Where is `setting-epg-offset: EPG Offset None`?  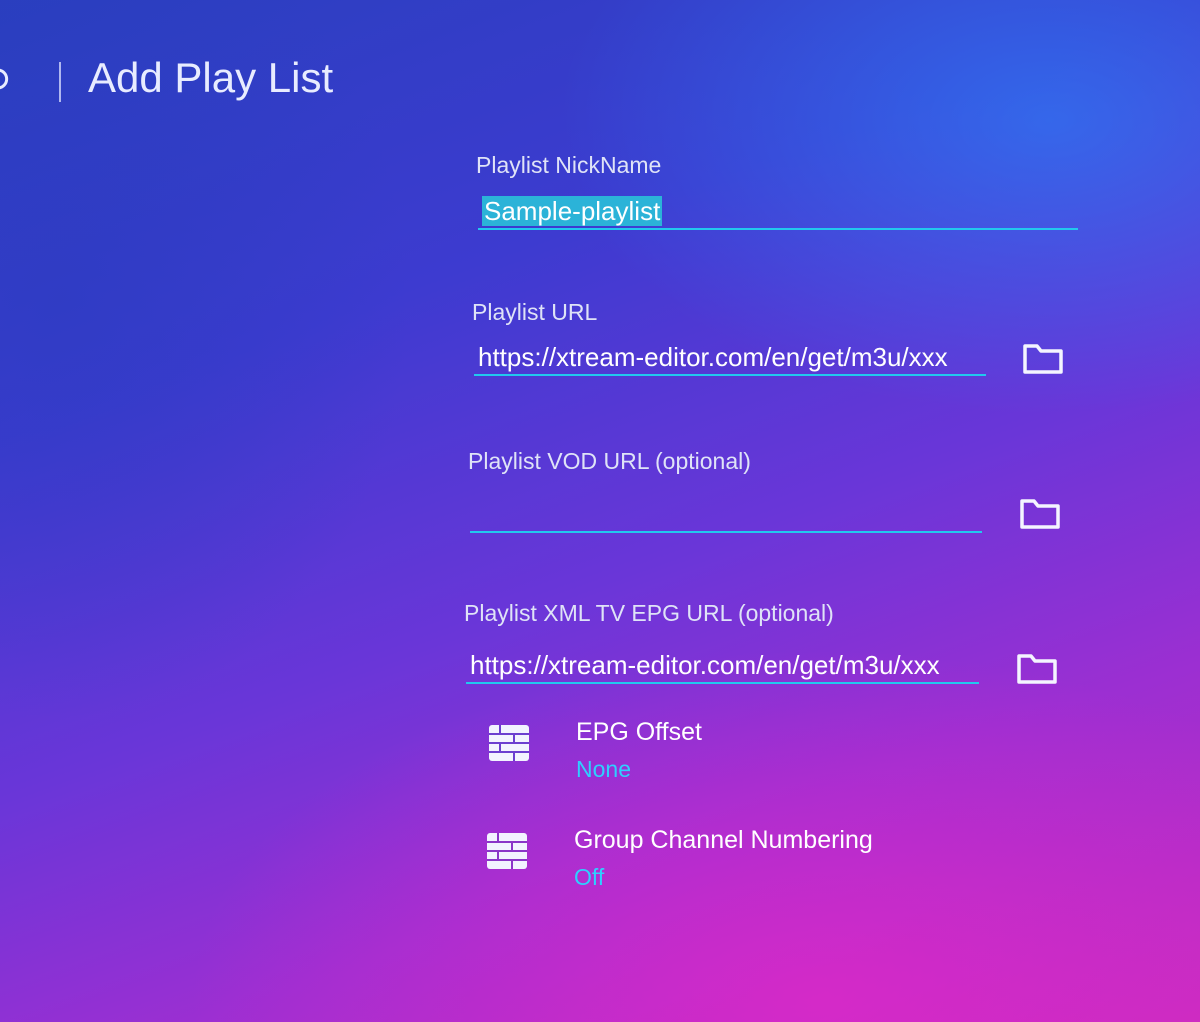
setting-epg-offset: EPG Offset None is located at coordinates (768, 753).